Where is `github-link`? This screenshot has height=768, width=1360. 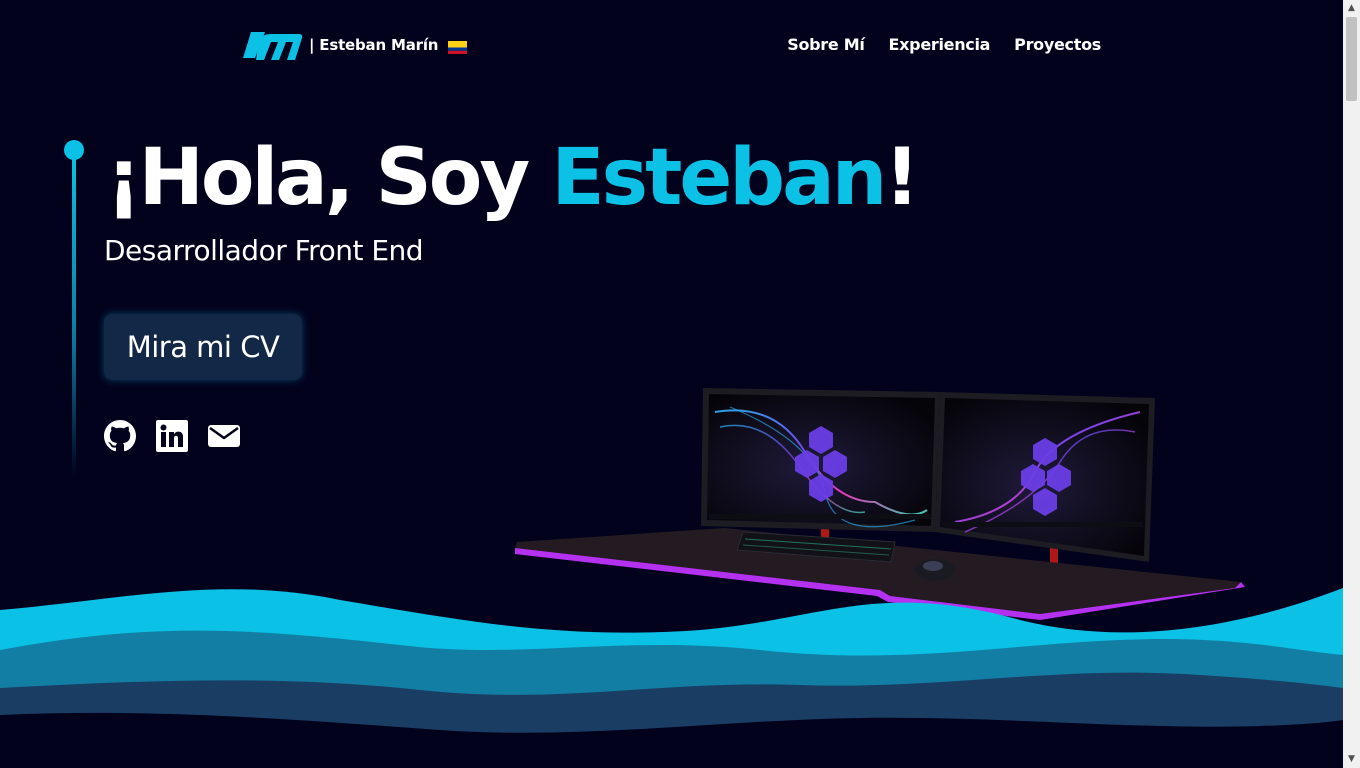 github-link is located at coordinates (120, 436).